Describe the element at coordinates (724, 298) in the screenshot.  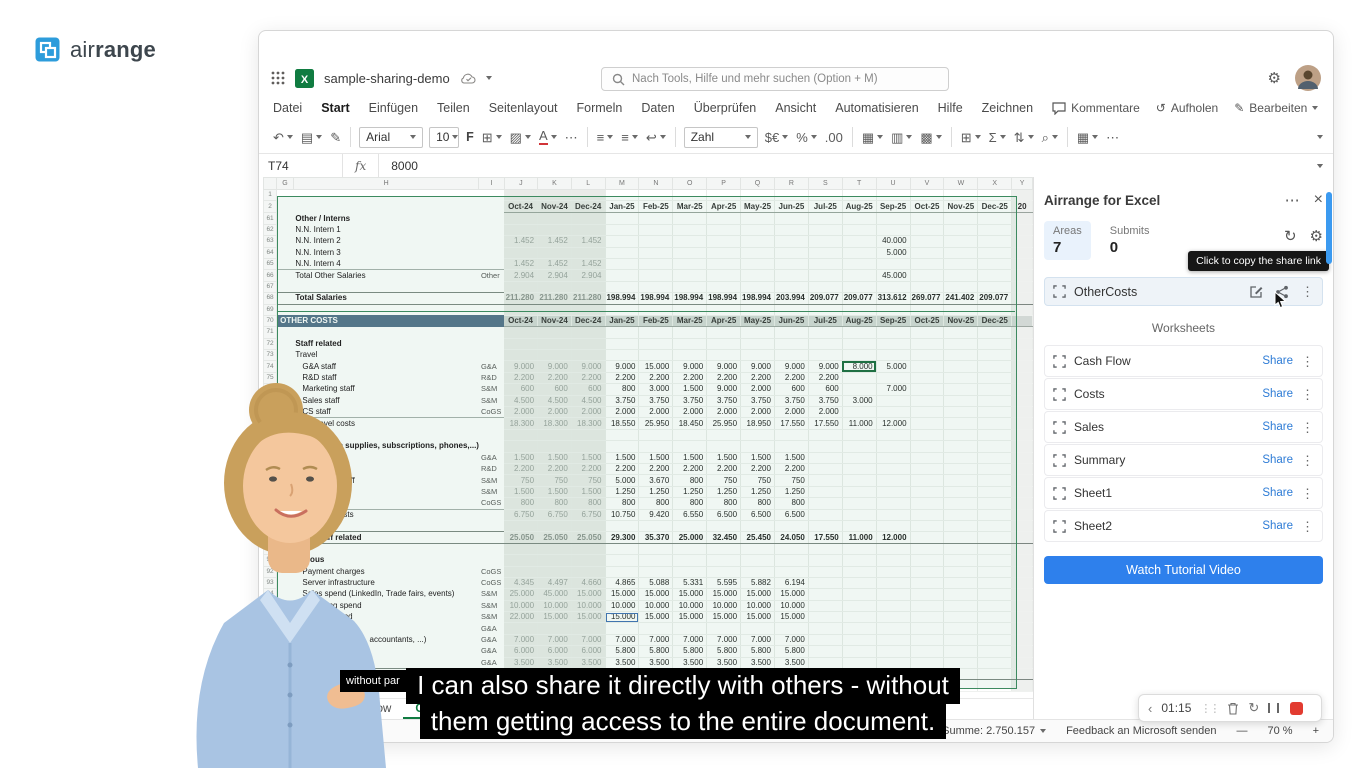
I see `cell: 198.994` at that location.